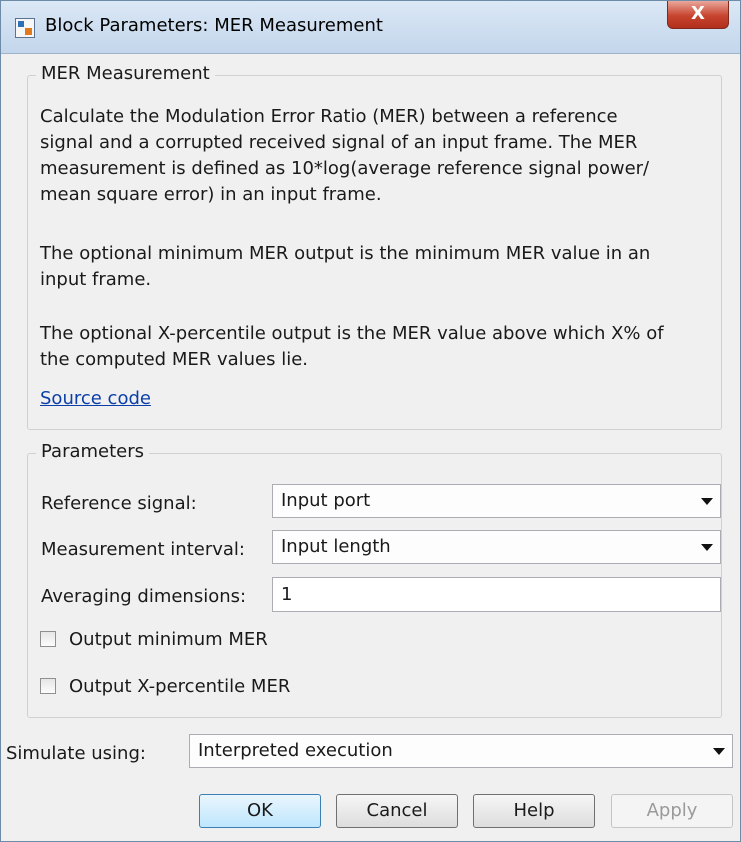  What do you see at coordinates (534, 811) in the screenshot?
I see `help-button: Help` at bounding box center [534, 811].